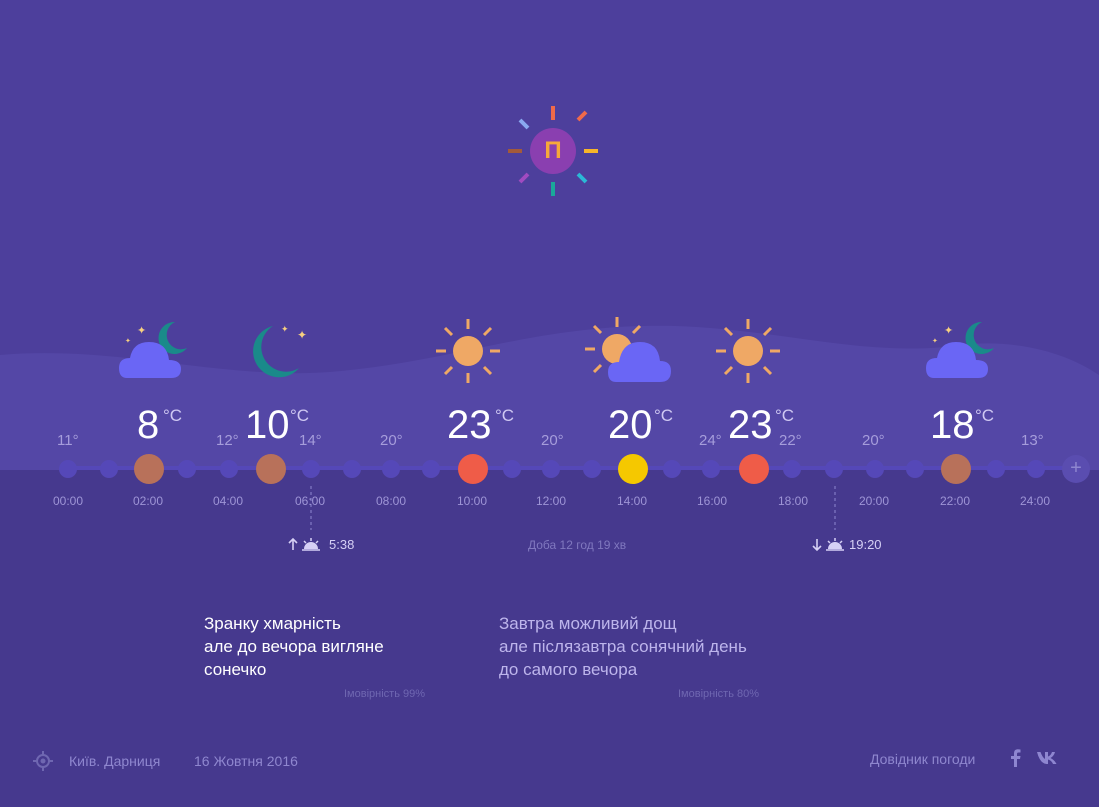 Image resolution: width=1099 pixels, height=807 pixels. Describe the element at coordinates (710, 440) in the screenshot. I see `hour-temp: 24°` at that location.